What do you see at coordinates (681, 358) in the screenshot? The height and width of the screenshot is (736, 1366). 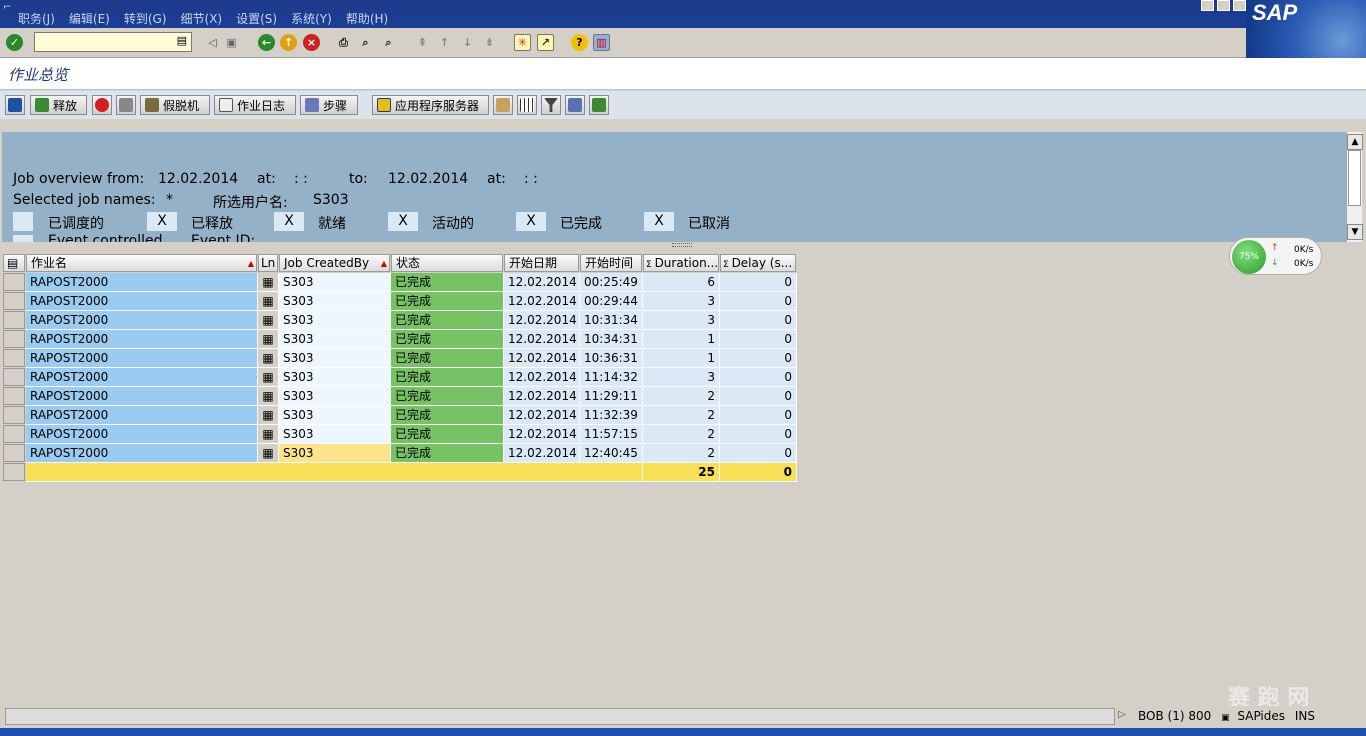 I see `cell-duration: 1` at bounding box center [681, 358].